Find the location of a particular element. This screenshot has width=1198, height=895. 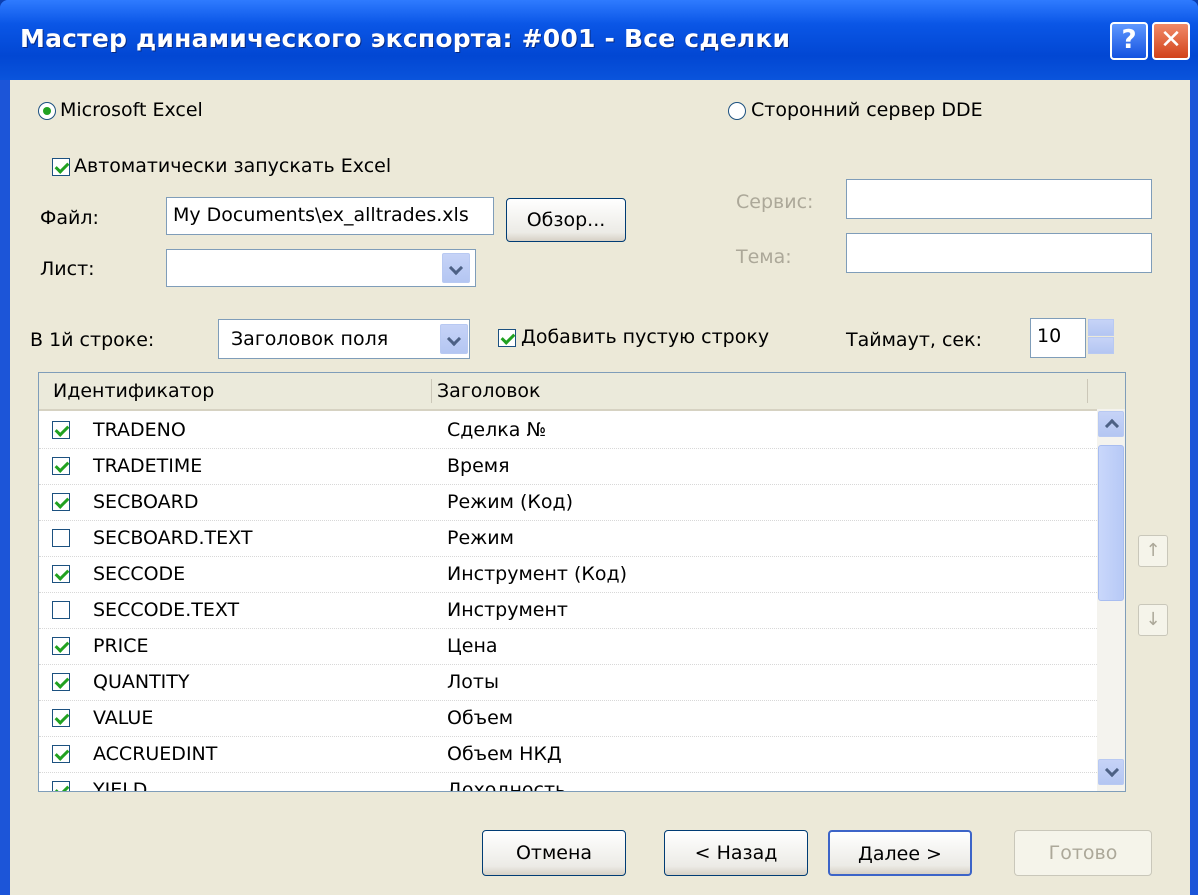

row-identifier: SECBOARD is located at coordinates (146, 502).